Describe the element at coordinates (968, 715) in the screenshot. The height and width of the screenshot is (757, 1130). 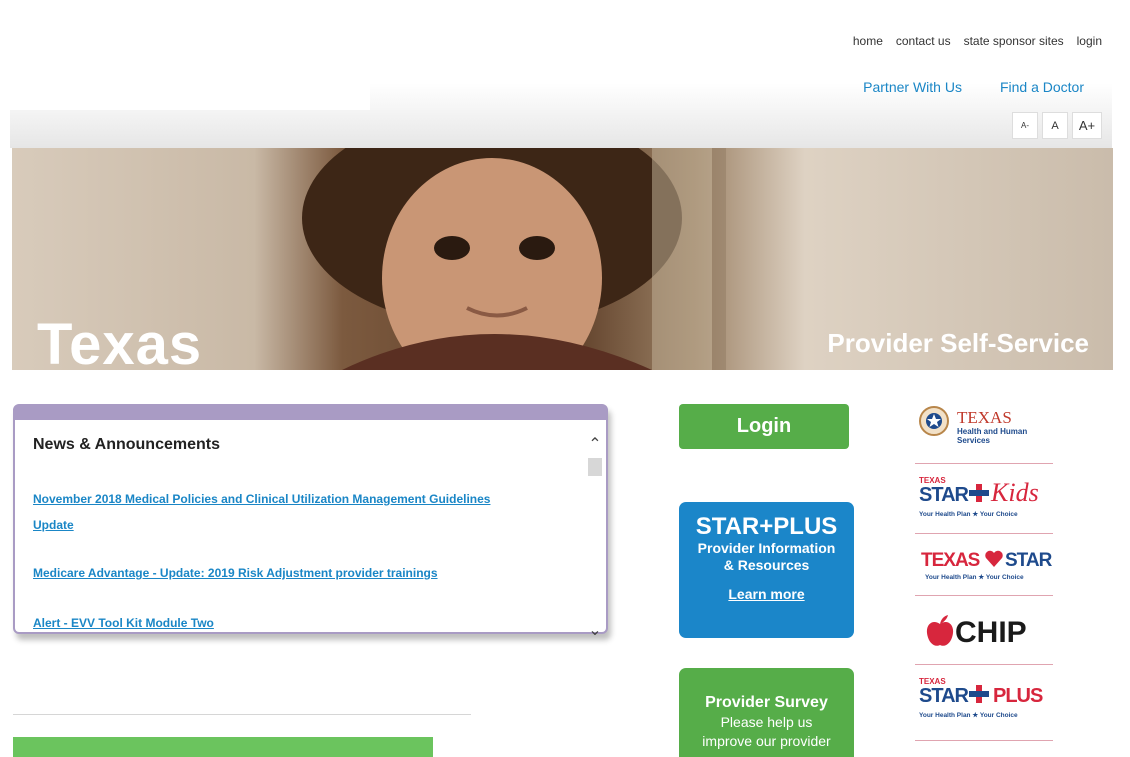
I see `star-plus-tagline: Your Health Plan ★ Your Choice` at that location.